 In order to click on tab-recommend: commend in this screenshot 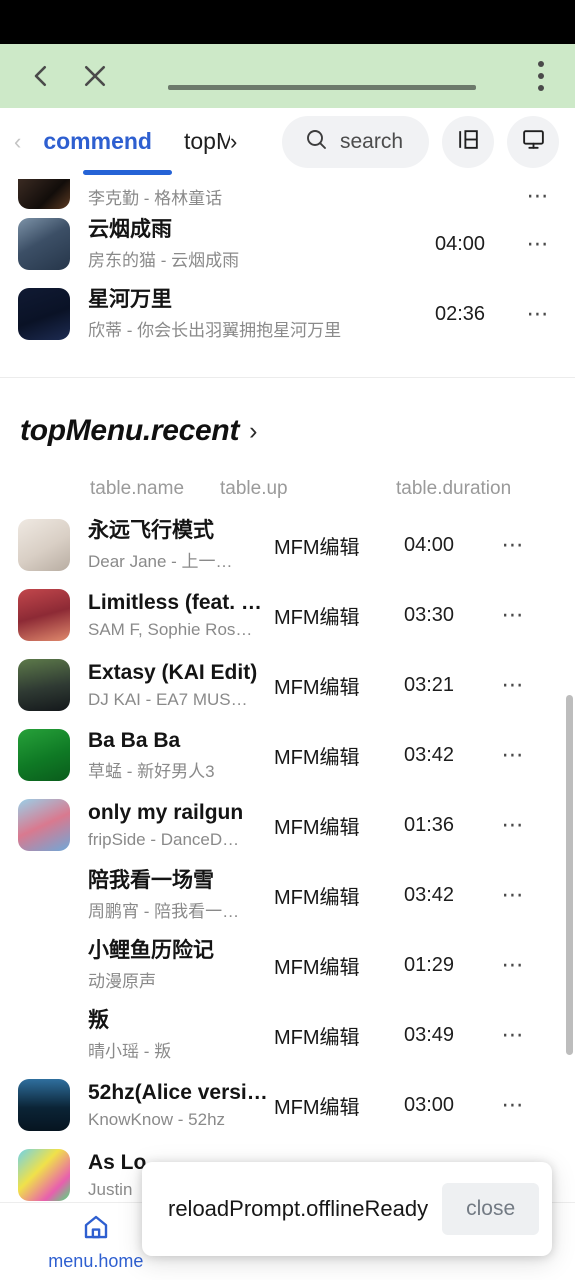, I will do `click(97, 141)`.